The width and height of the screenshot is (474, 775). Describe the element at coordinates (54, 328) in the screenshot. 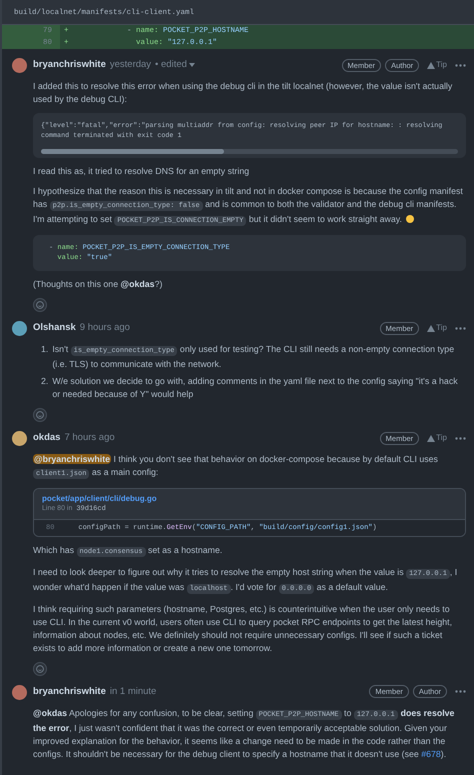

I see `author-name: Olshansk` at that location.